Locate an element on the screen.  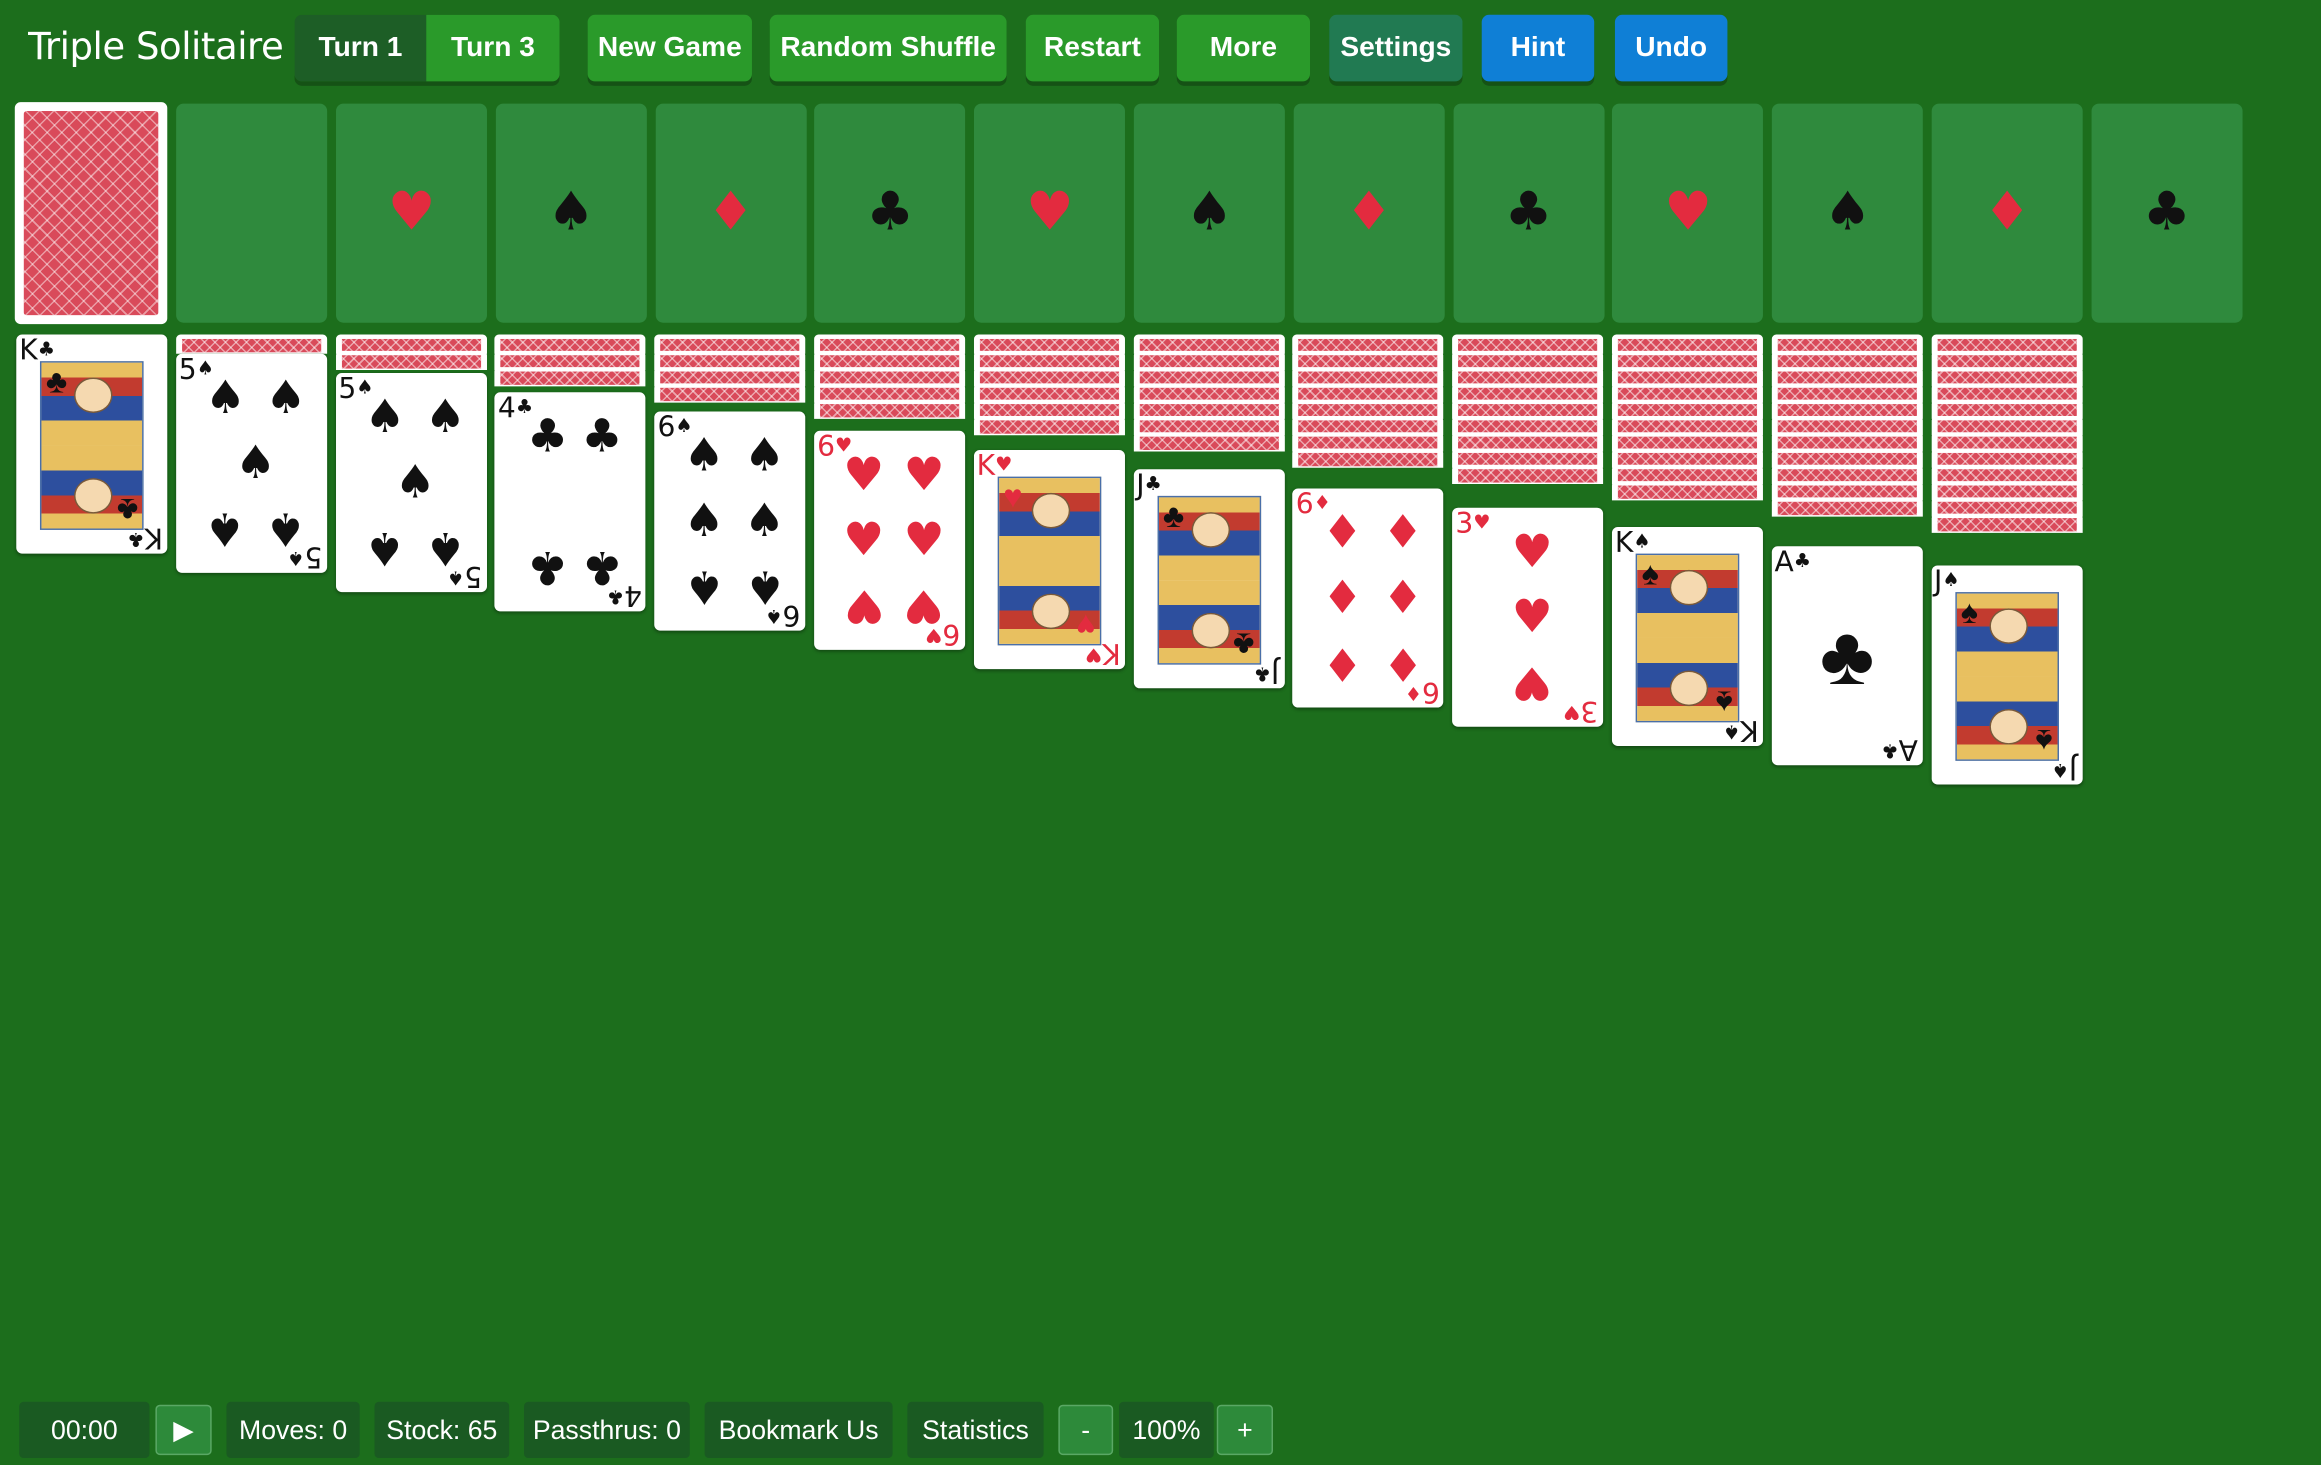
court-card-portrait: ♠ ♠ is located at coordinates (1687, 638).